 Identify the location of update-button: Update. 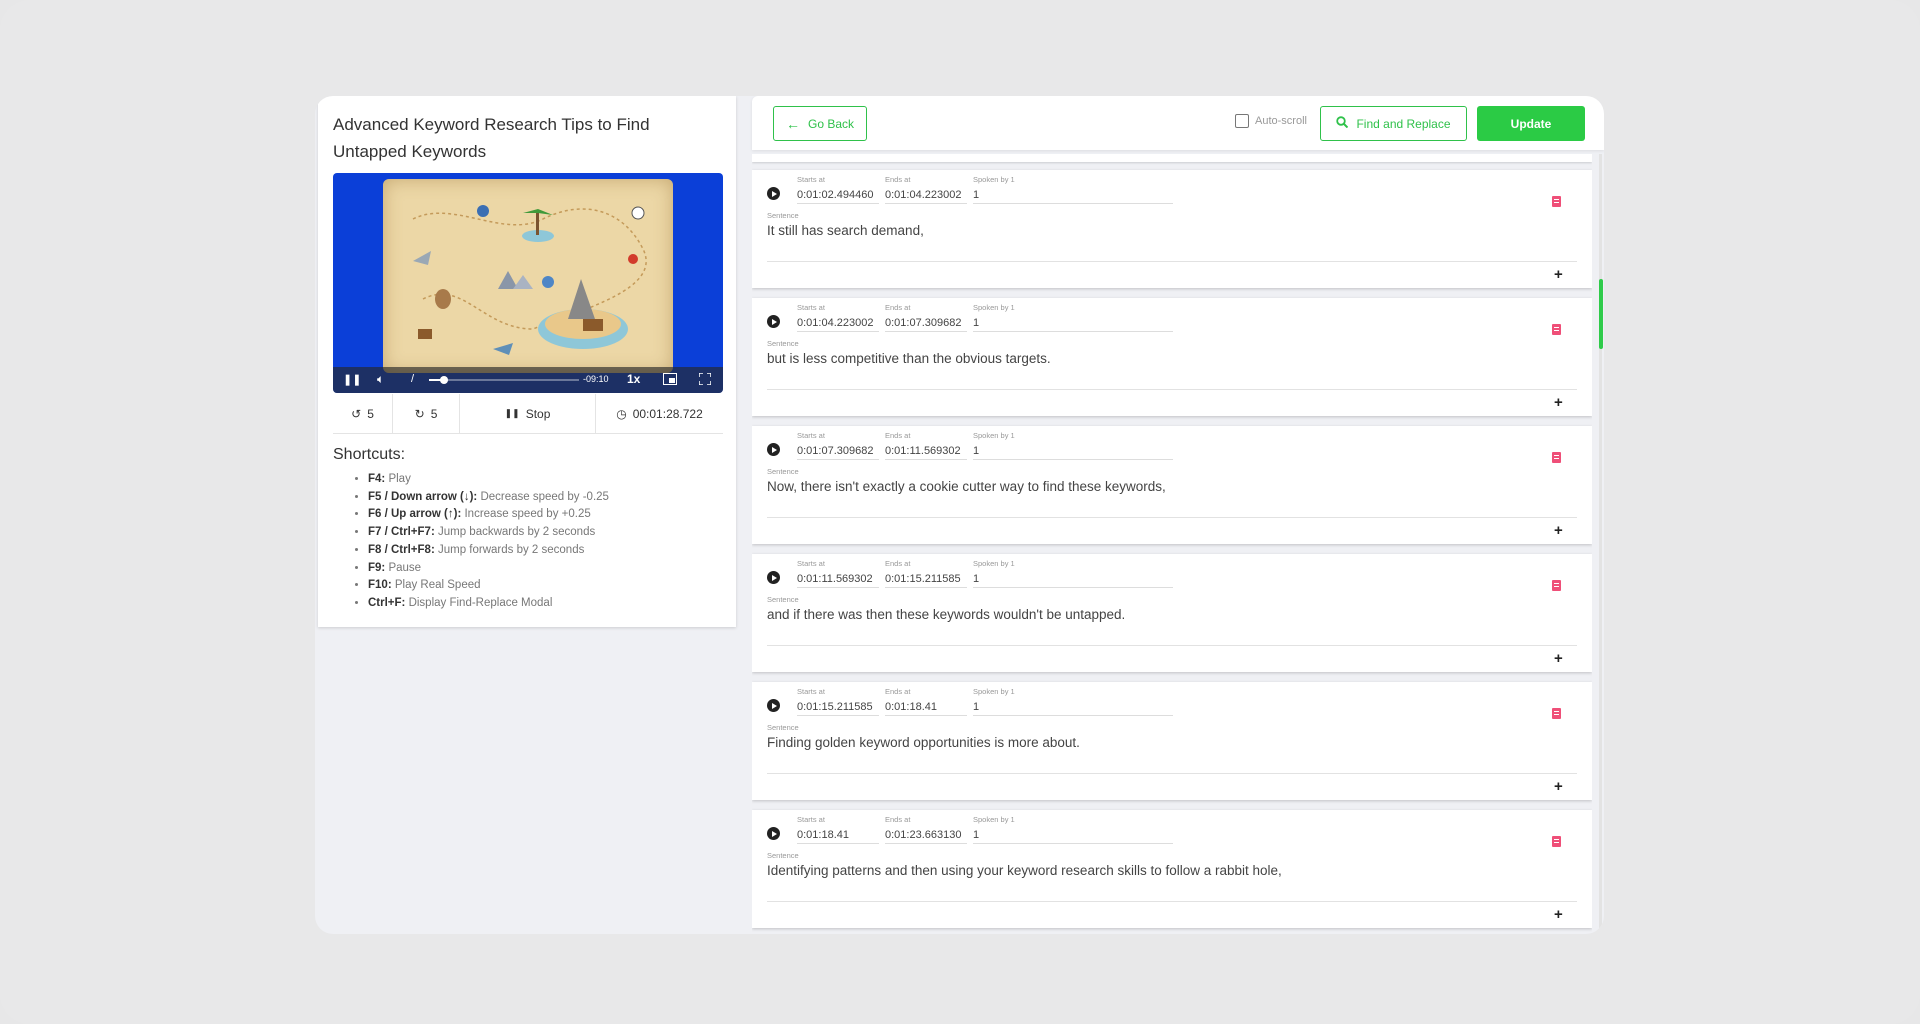
(1531, 123).